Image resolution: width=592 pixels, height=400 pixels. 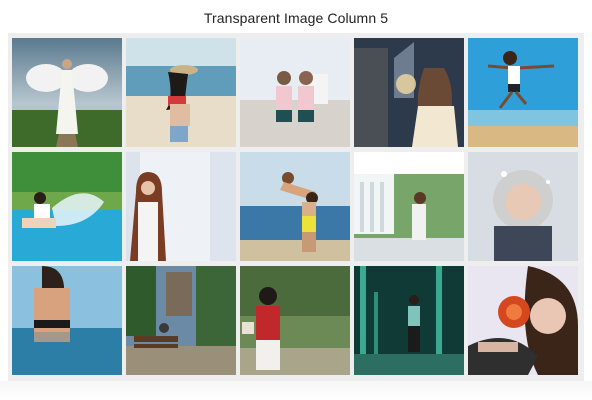 I want to click on gallery-image-green-park, so click(x=409, y=320).